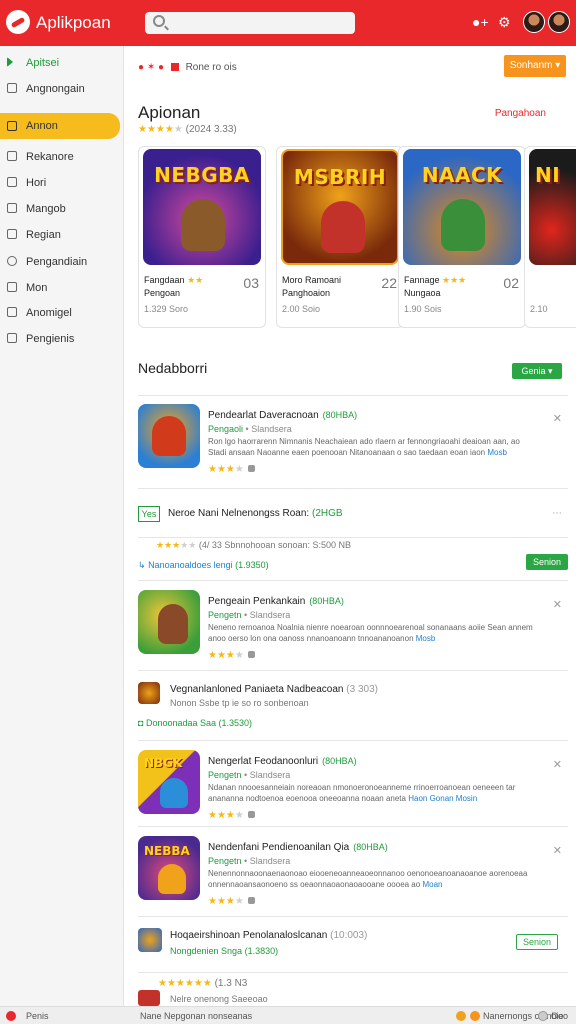 This screenshot has height=1024, width=576. Describe the element at coordinates (559, 1016) in the screenshot. I see `bottom-far-right-text: Ooo` at that location.